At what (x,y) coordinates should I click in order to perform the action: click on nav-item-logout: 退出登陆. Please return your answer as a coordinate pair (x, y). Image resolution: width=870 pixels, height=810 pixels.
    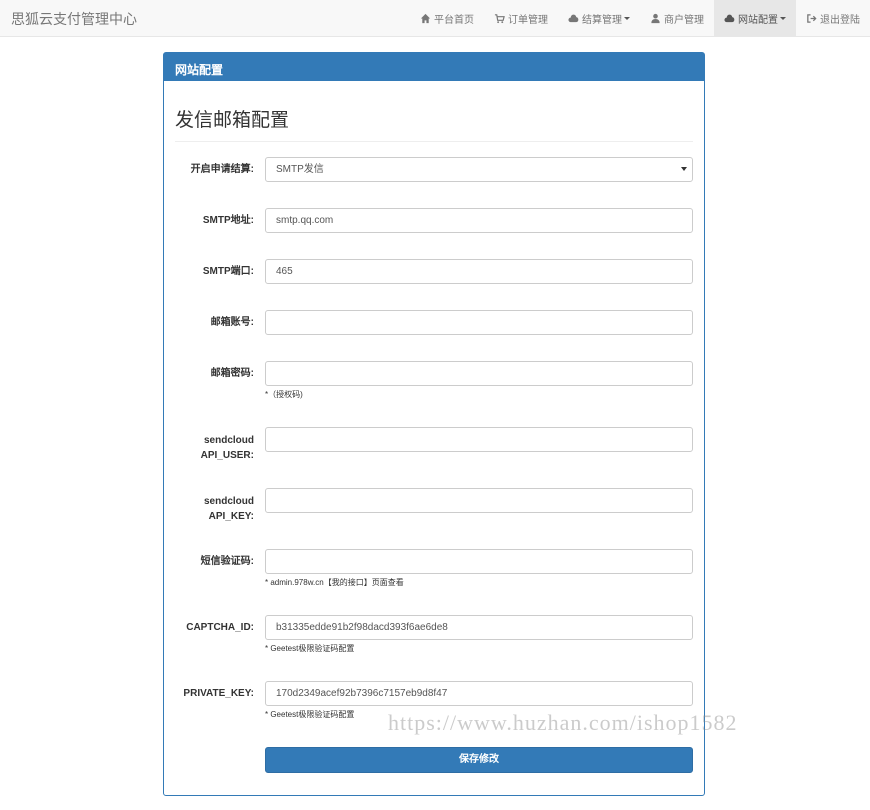
    Looking at the image, I should click on (833, 18).